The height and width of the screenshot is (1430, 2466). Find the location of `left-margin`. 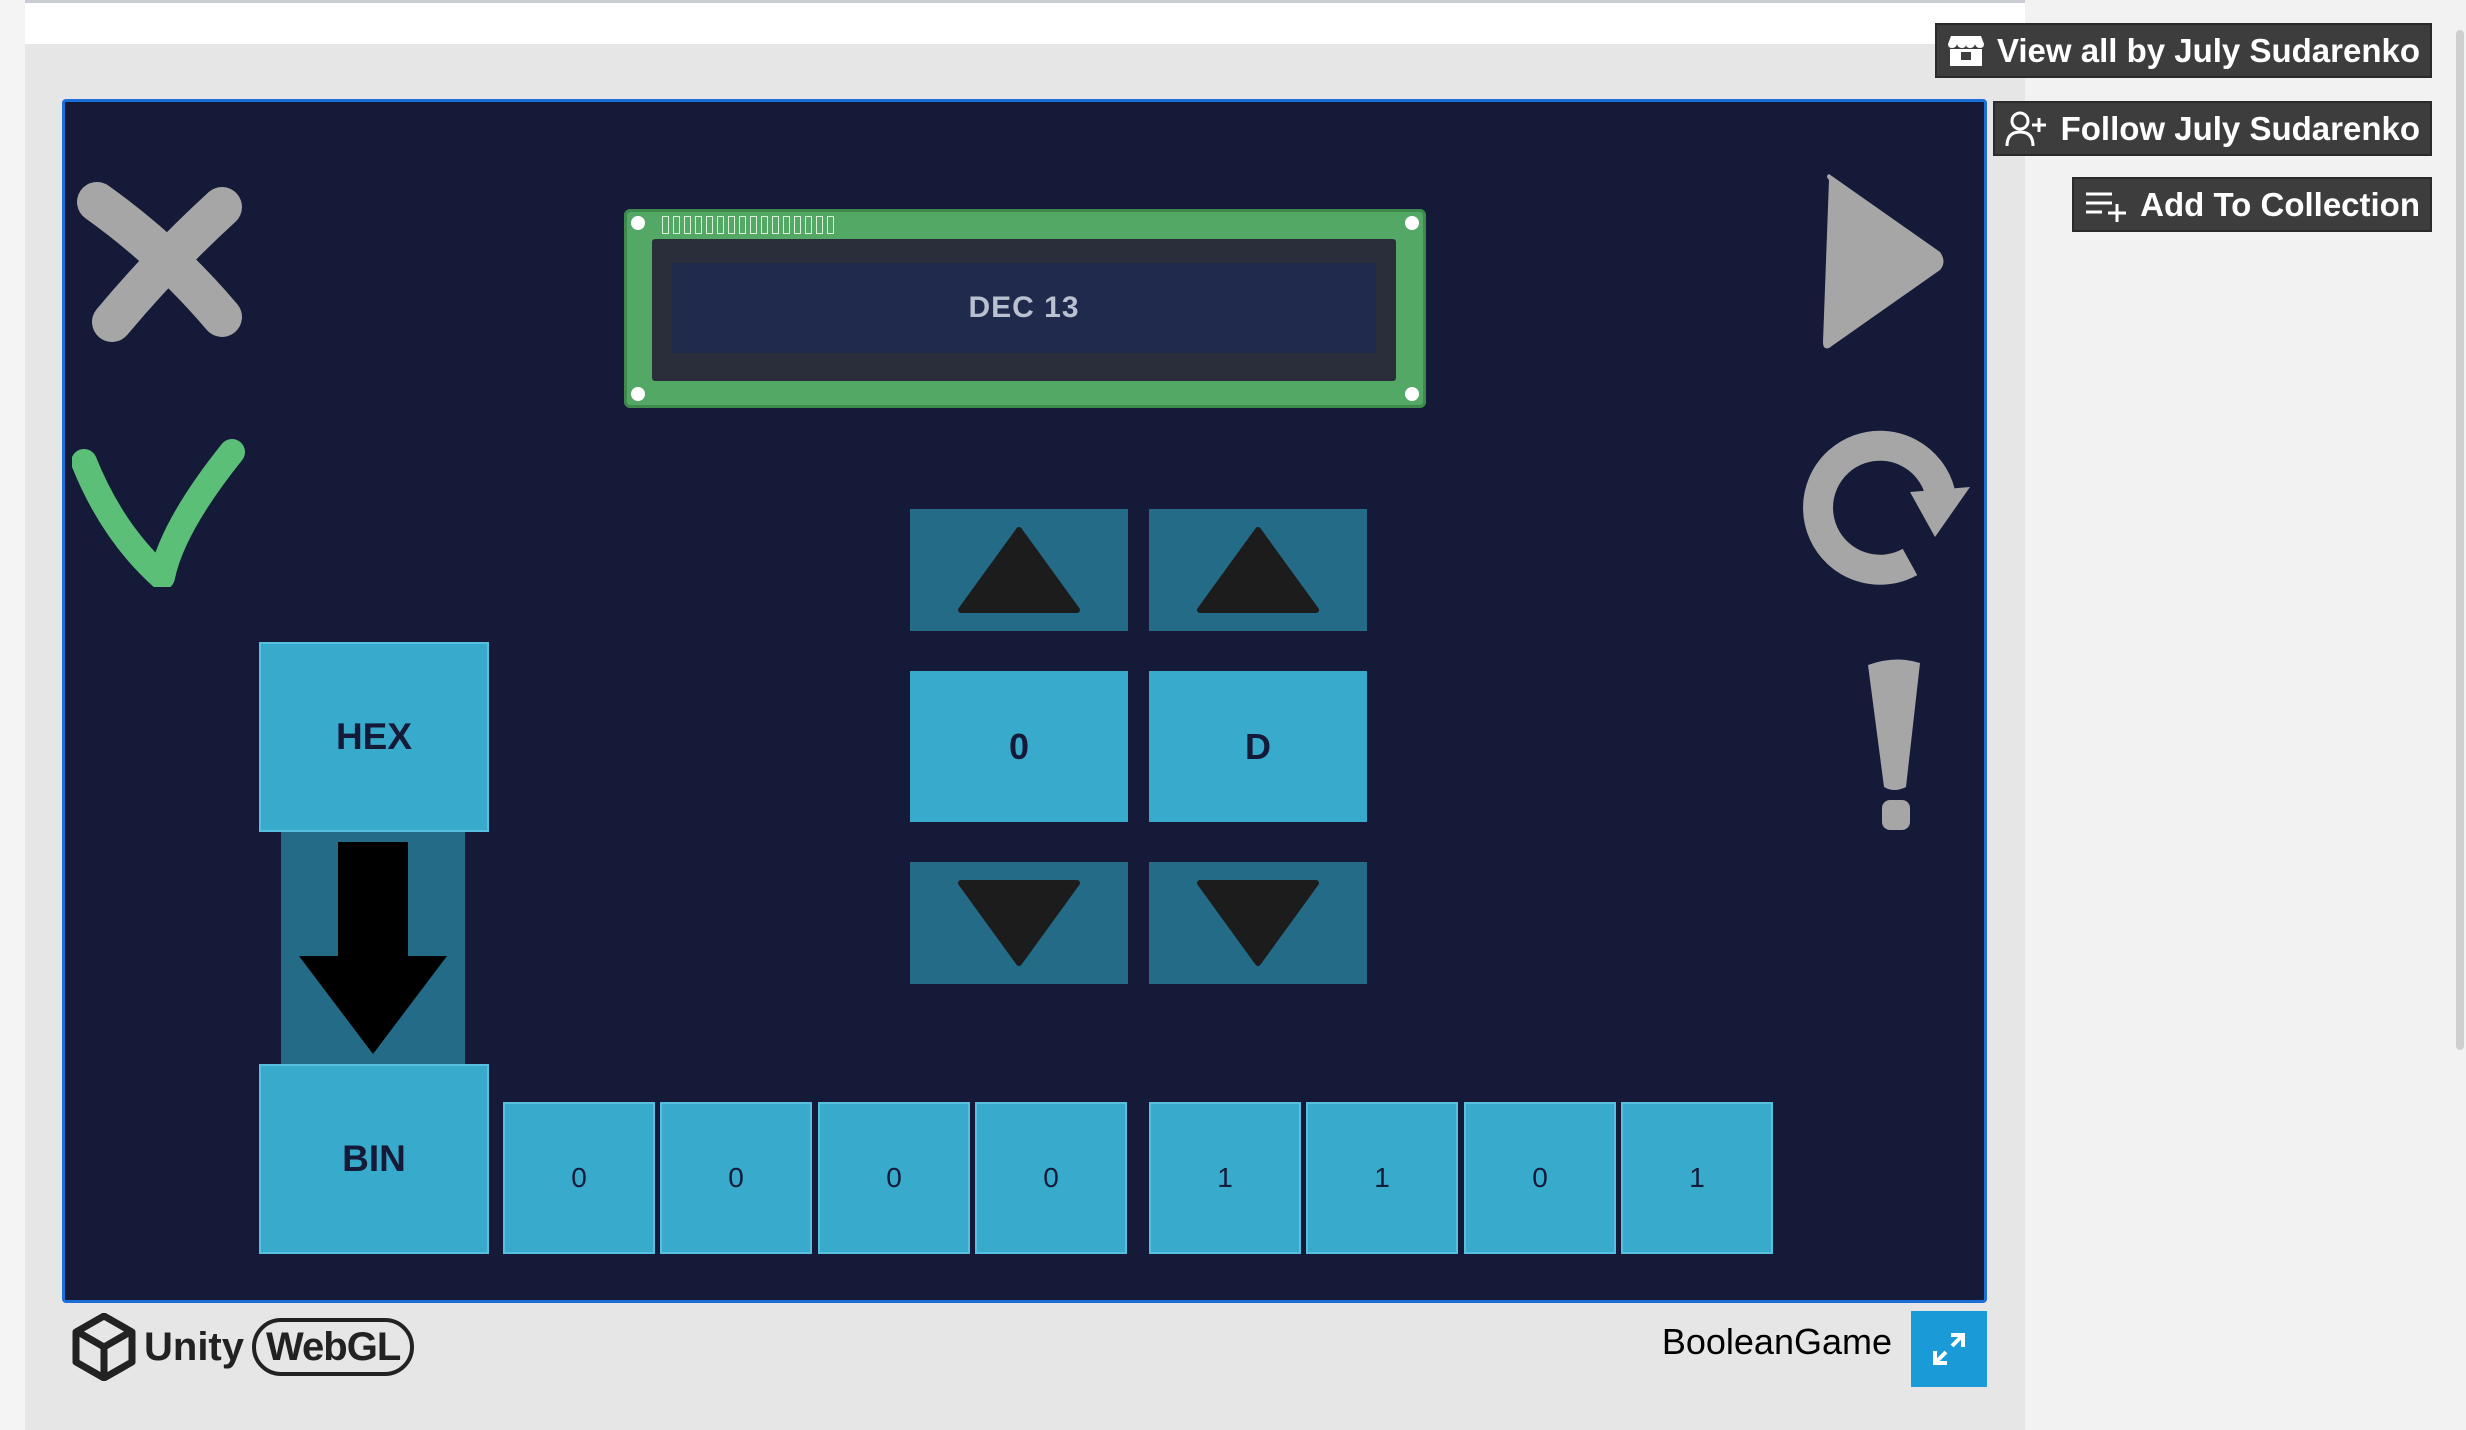

left-margin is located at coordinates (12, 715).